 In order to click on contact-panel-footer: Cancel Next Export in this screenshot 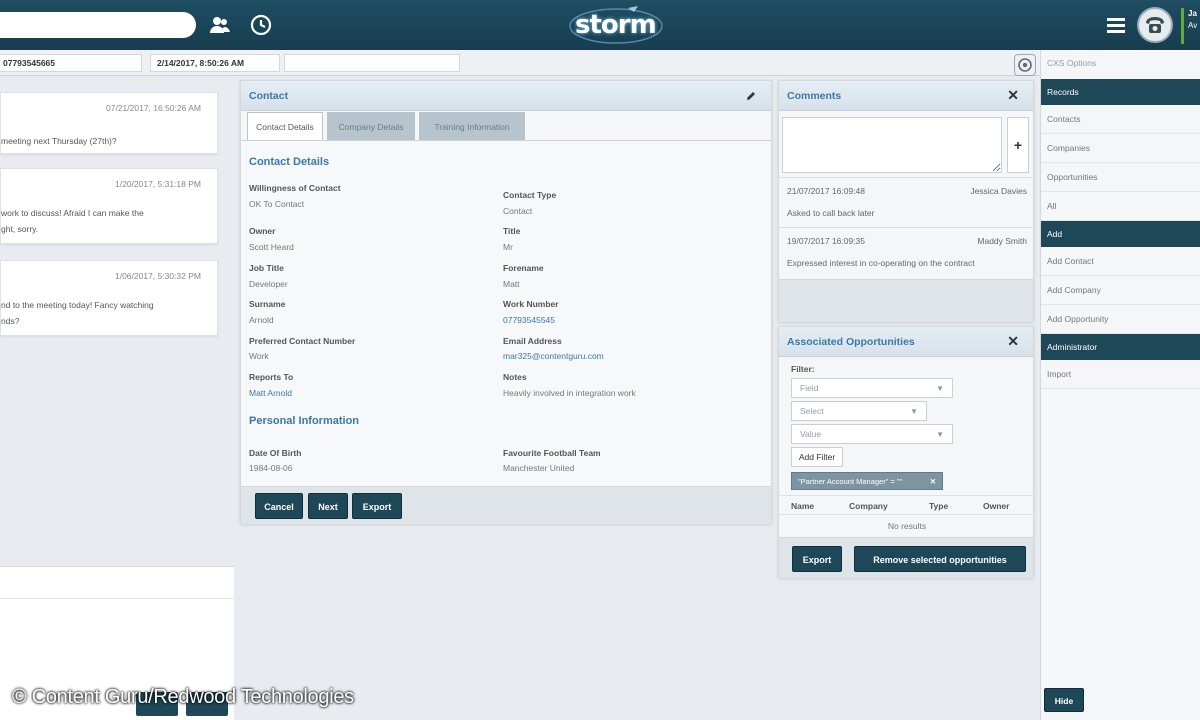, I will do `click(506, 505)`.